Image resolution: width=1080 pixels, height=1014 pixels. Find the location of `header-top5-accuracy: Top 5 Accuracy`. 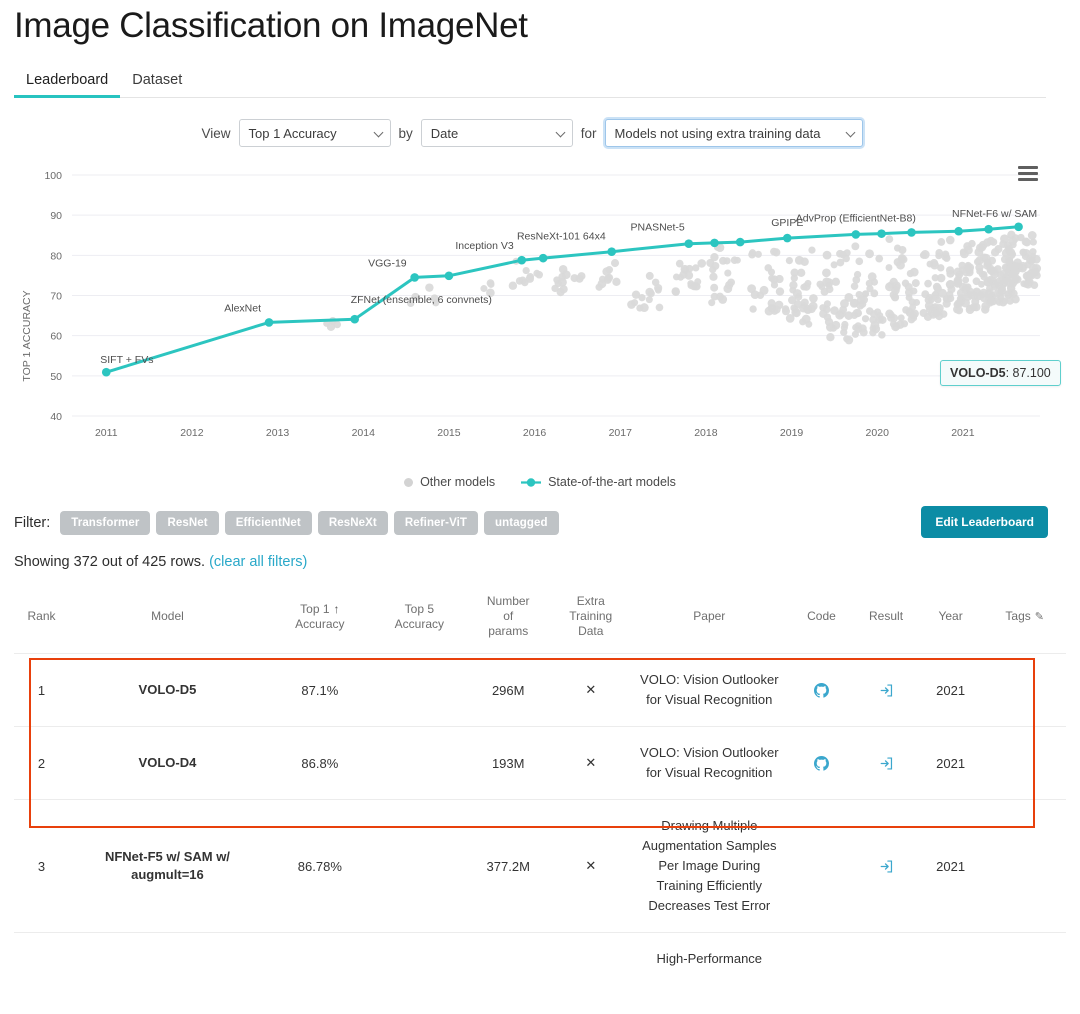

header-top5-accuracy: Top 5 Accuracy is located at coordinates (419, 621).